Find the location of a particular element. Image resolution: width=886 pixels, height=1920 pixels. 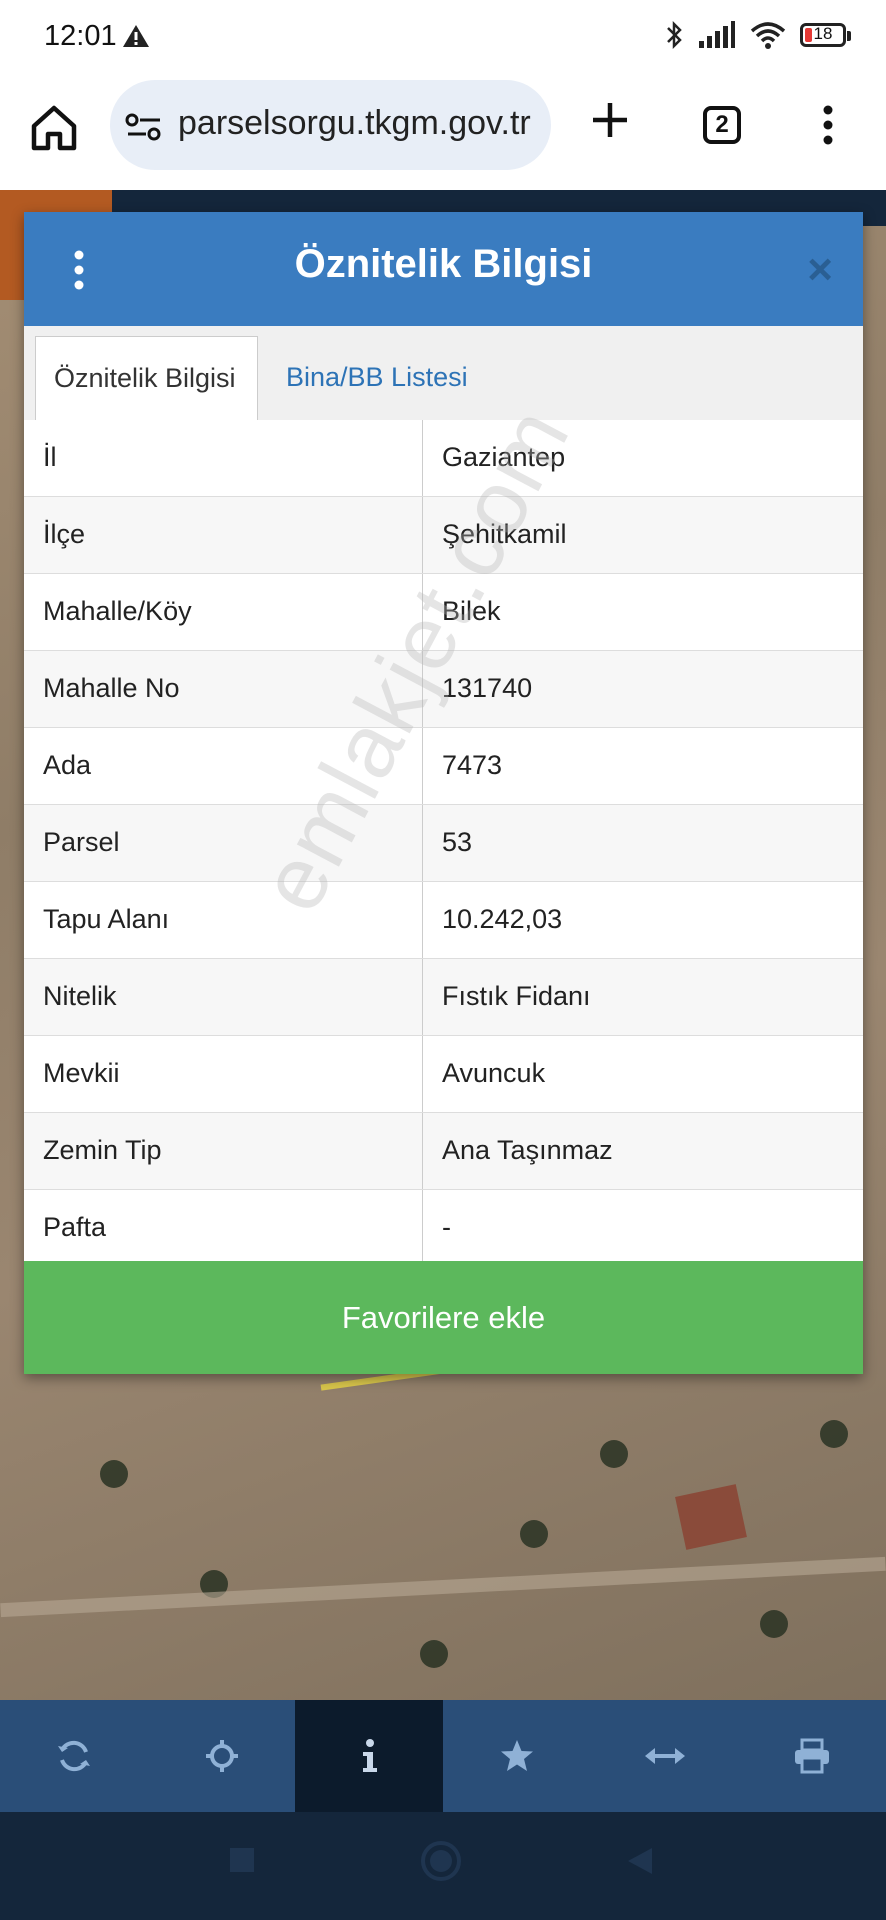

table-row: Mevkii Avuncuk is located at coordinates (443, 1074).